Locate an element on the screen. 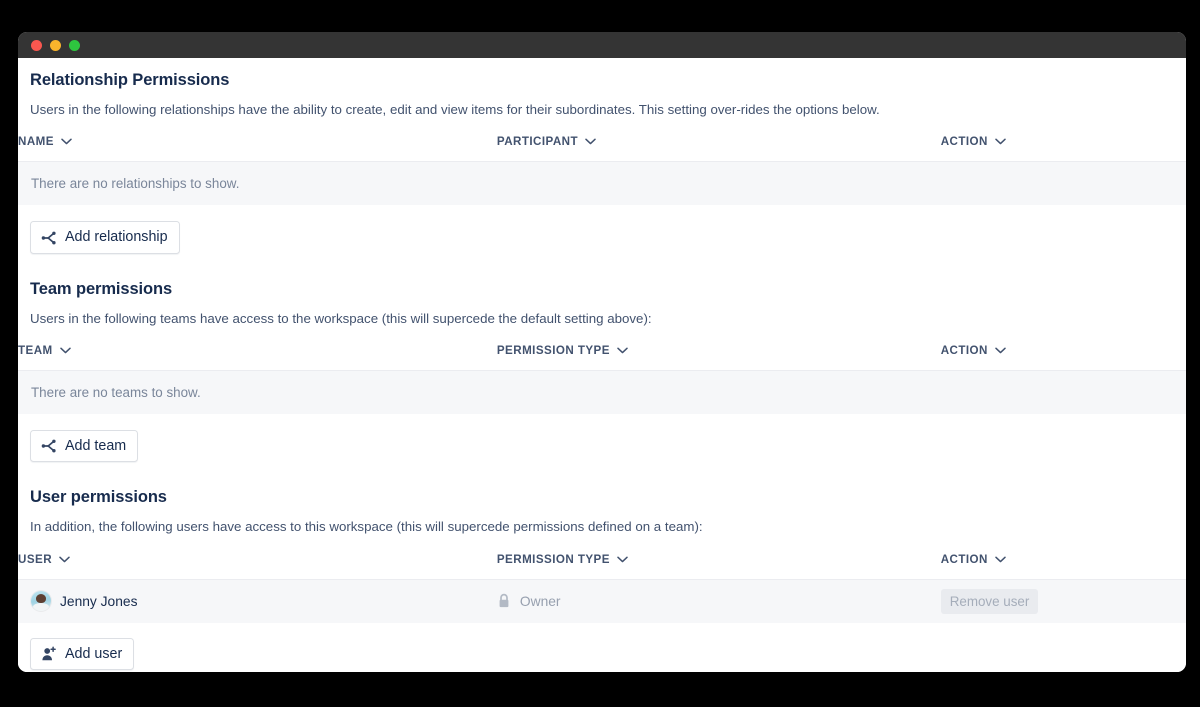 This screenshot has width=1200, height=707. table-row: Jenny Jones Owner Remove user is located at coordinates (602, 600).